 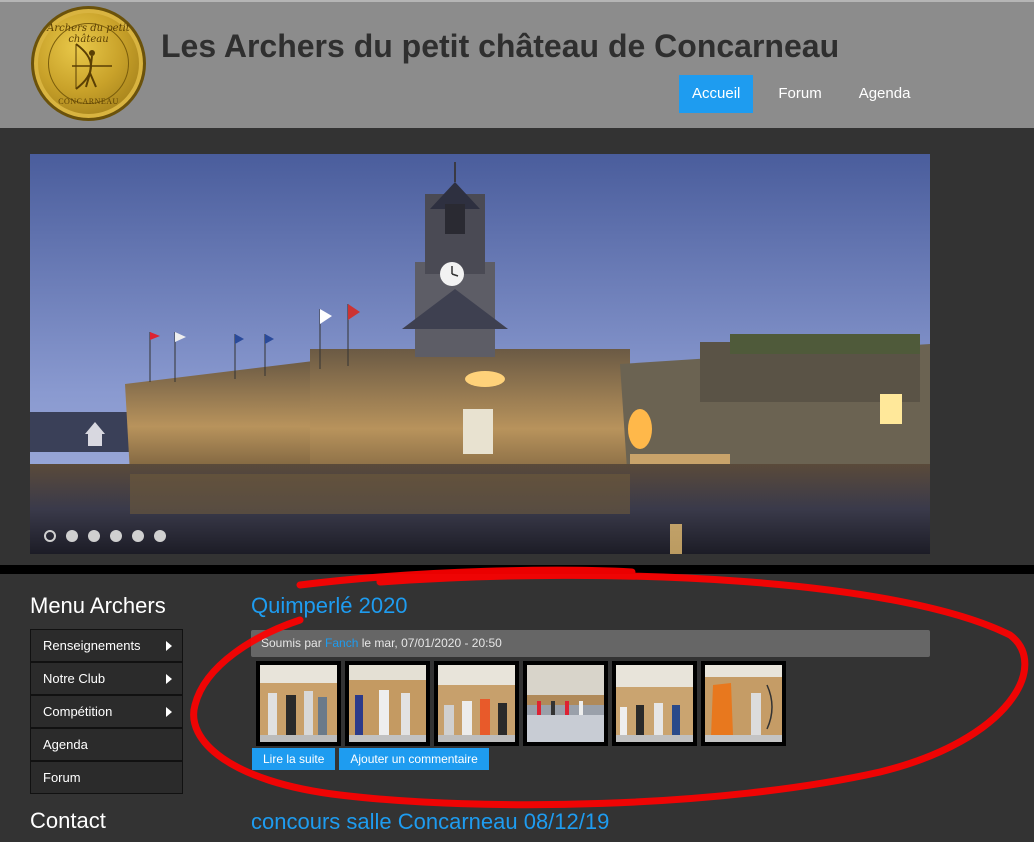 What do you see at coordinates (414, 759) in the screenshot?
I see `add-comment-button: Ajouter un commentaire` at bounding box center [414, 759].